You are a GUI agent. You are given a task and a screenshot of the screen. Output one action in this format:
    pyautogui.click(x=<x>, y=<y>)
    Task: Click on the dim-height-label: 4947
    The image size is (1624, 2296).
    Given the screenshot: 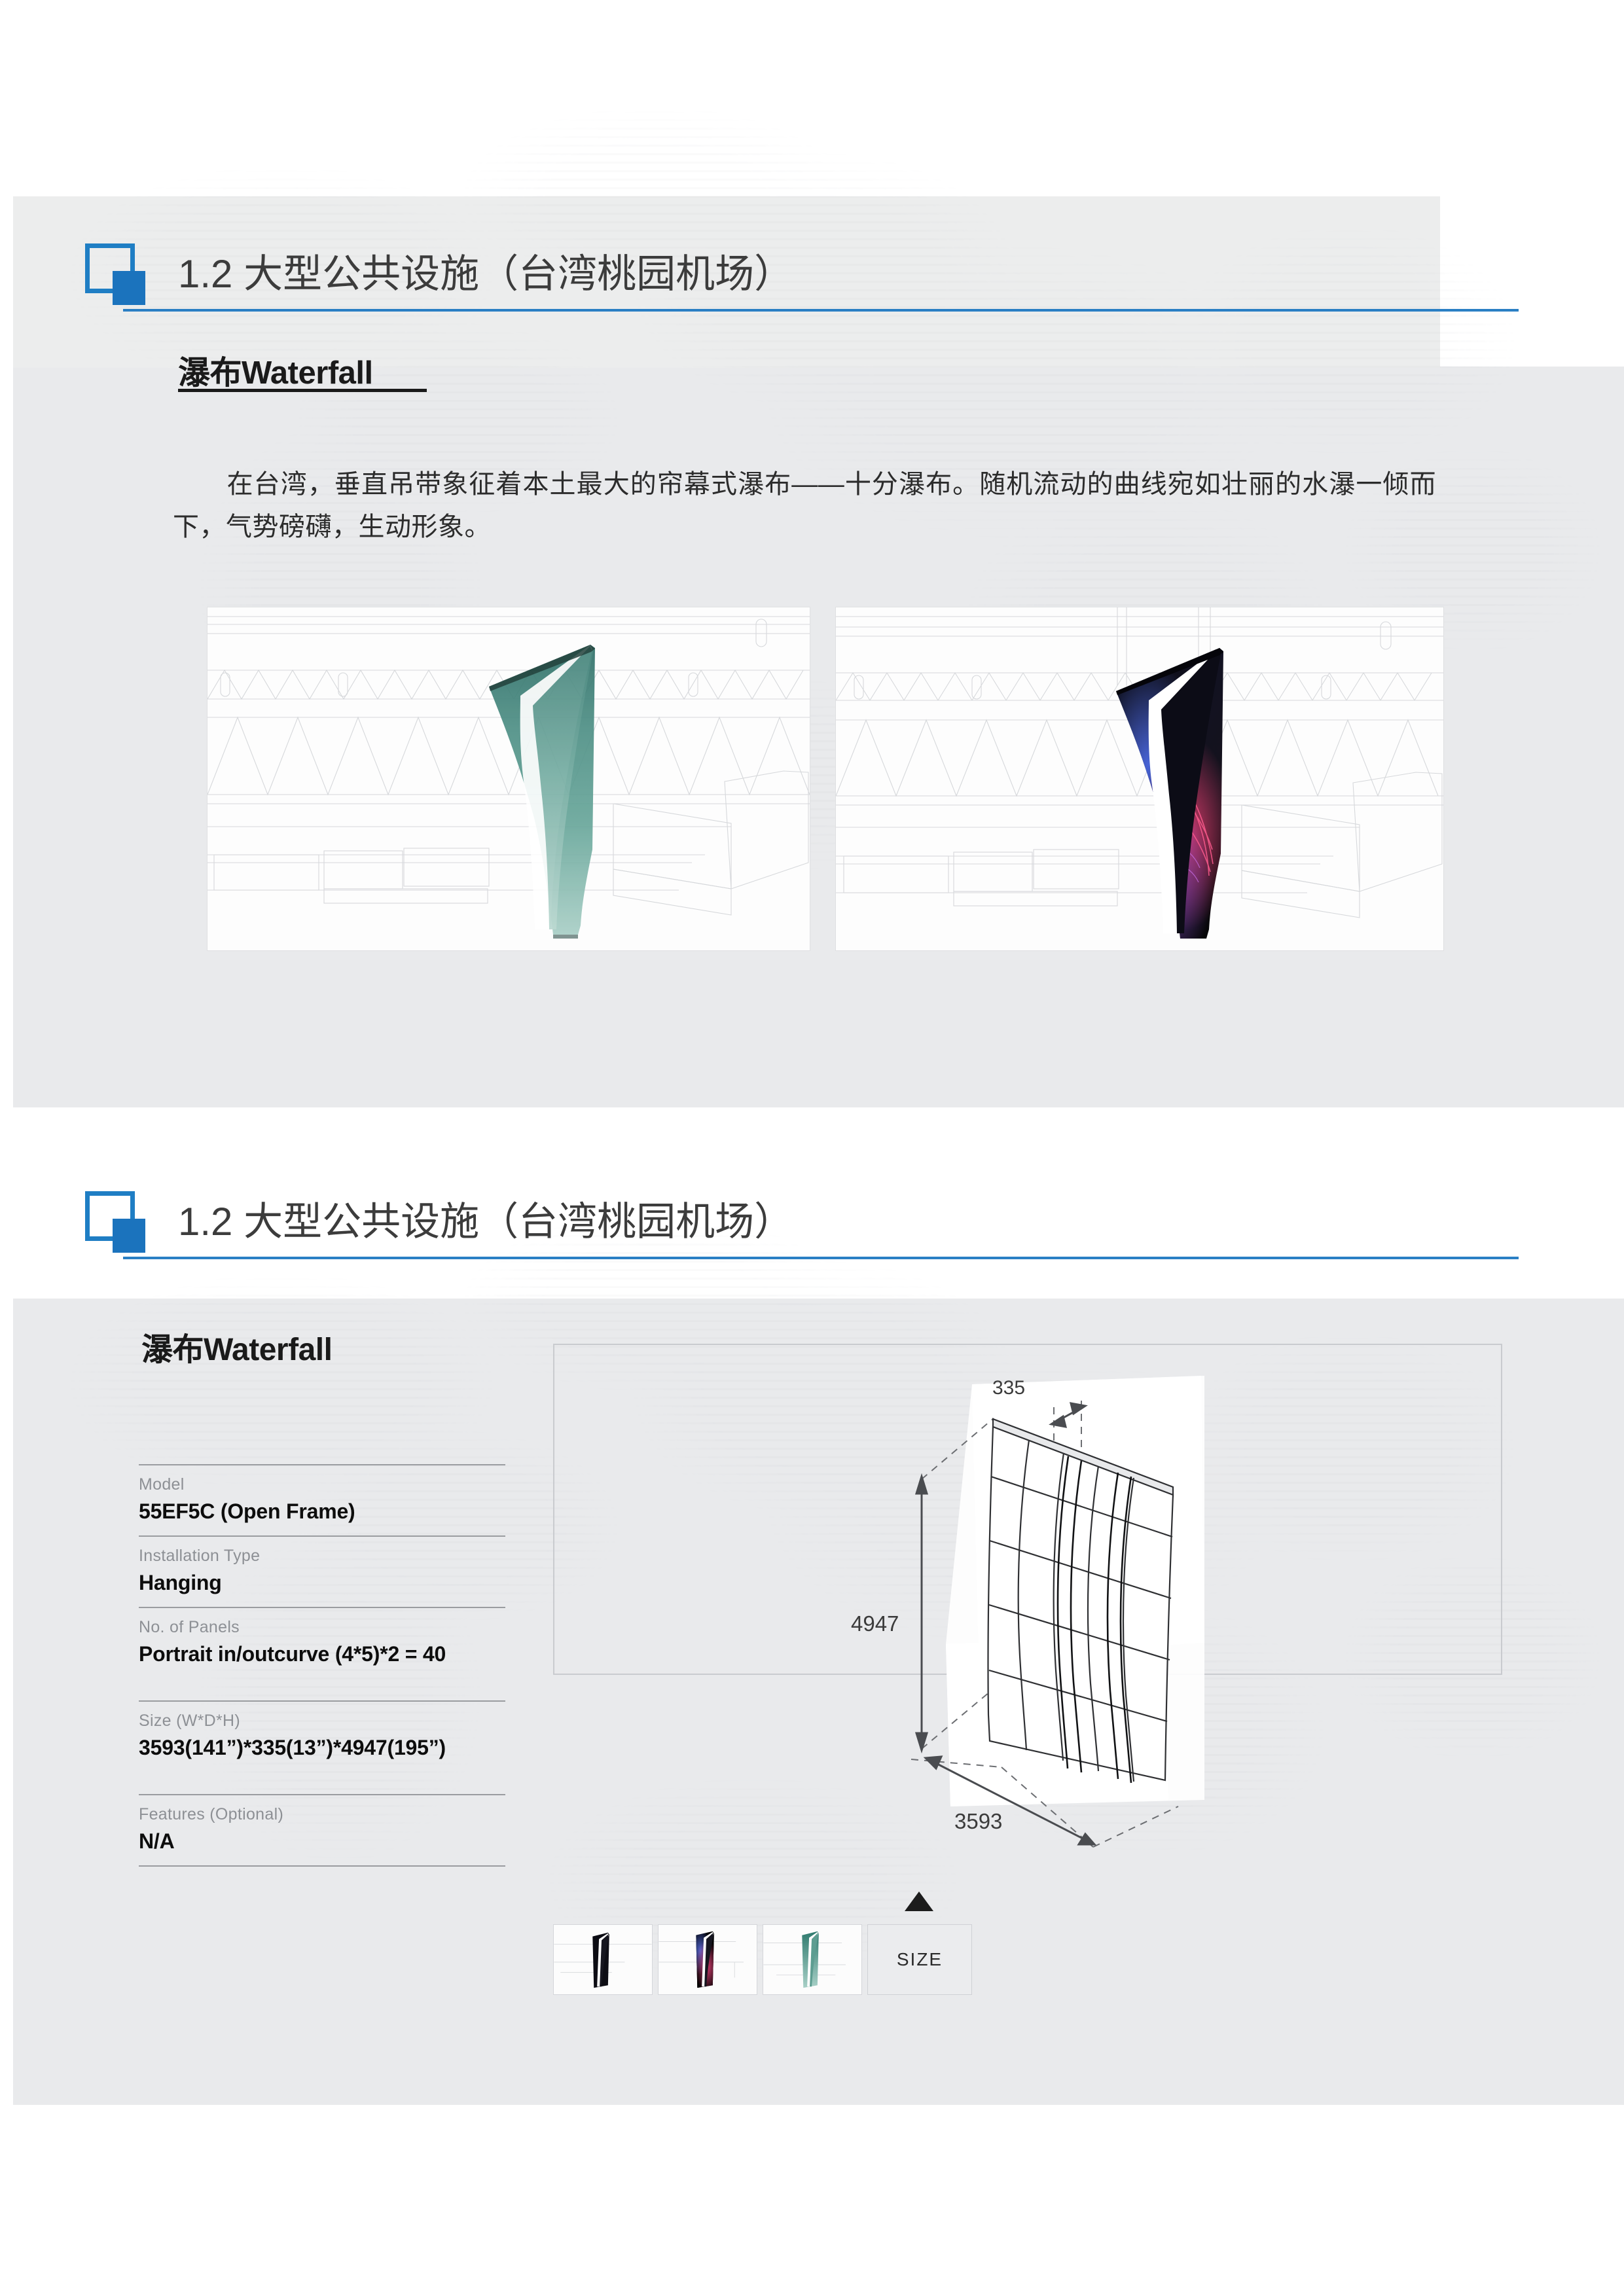 What is the action you would take?
    pyautogui.click(x=875, y=1623)
    